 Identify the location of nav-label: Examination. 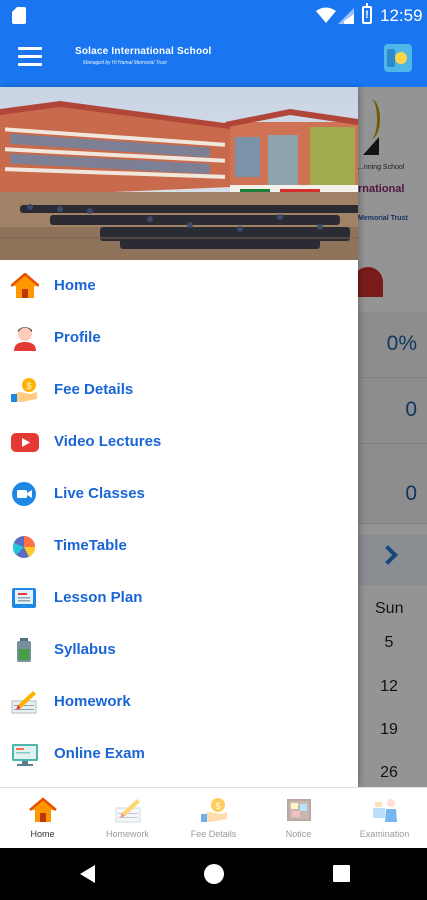
(384, 834).